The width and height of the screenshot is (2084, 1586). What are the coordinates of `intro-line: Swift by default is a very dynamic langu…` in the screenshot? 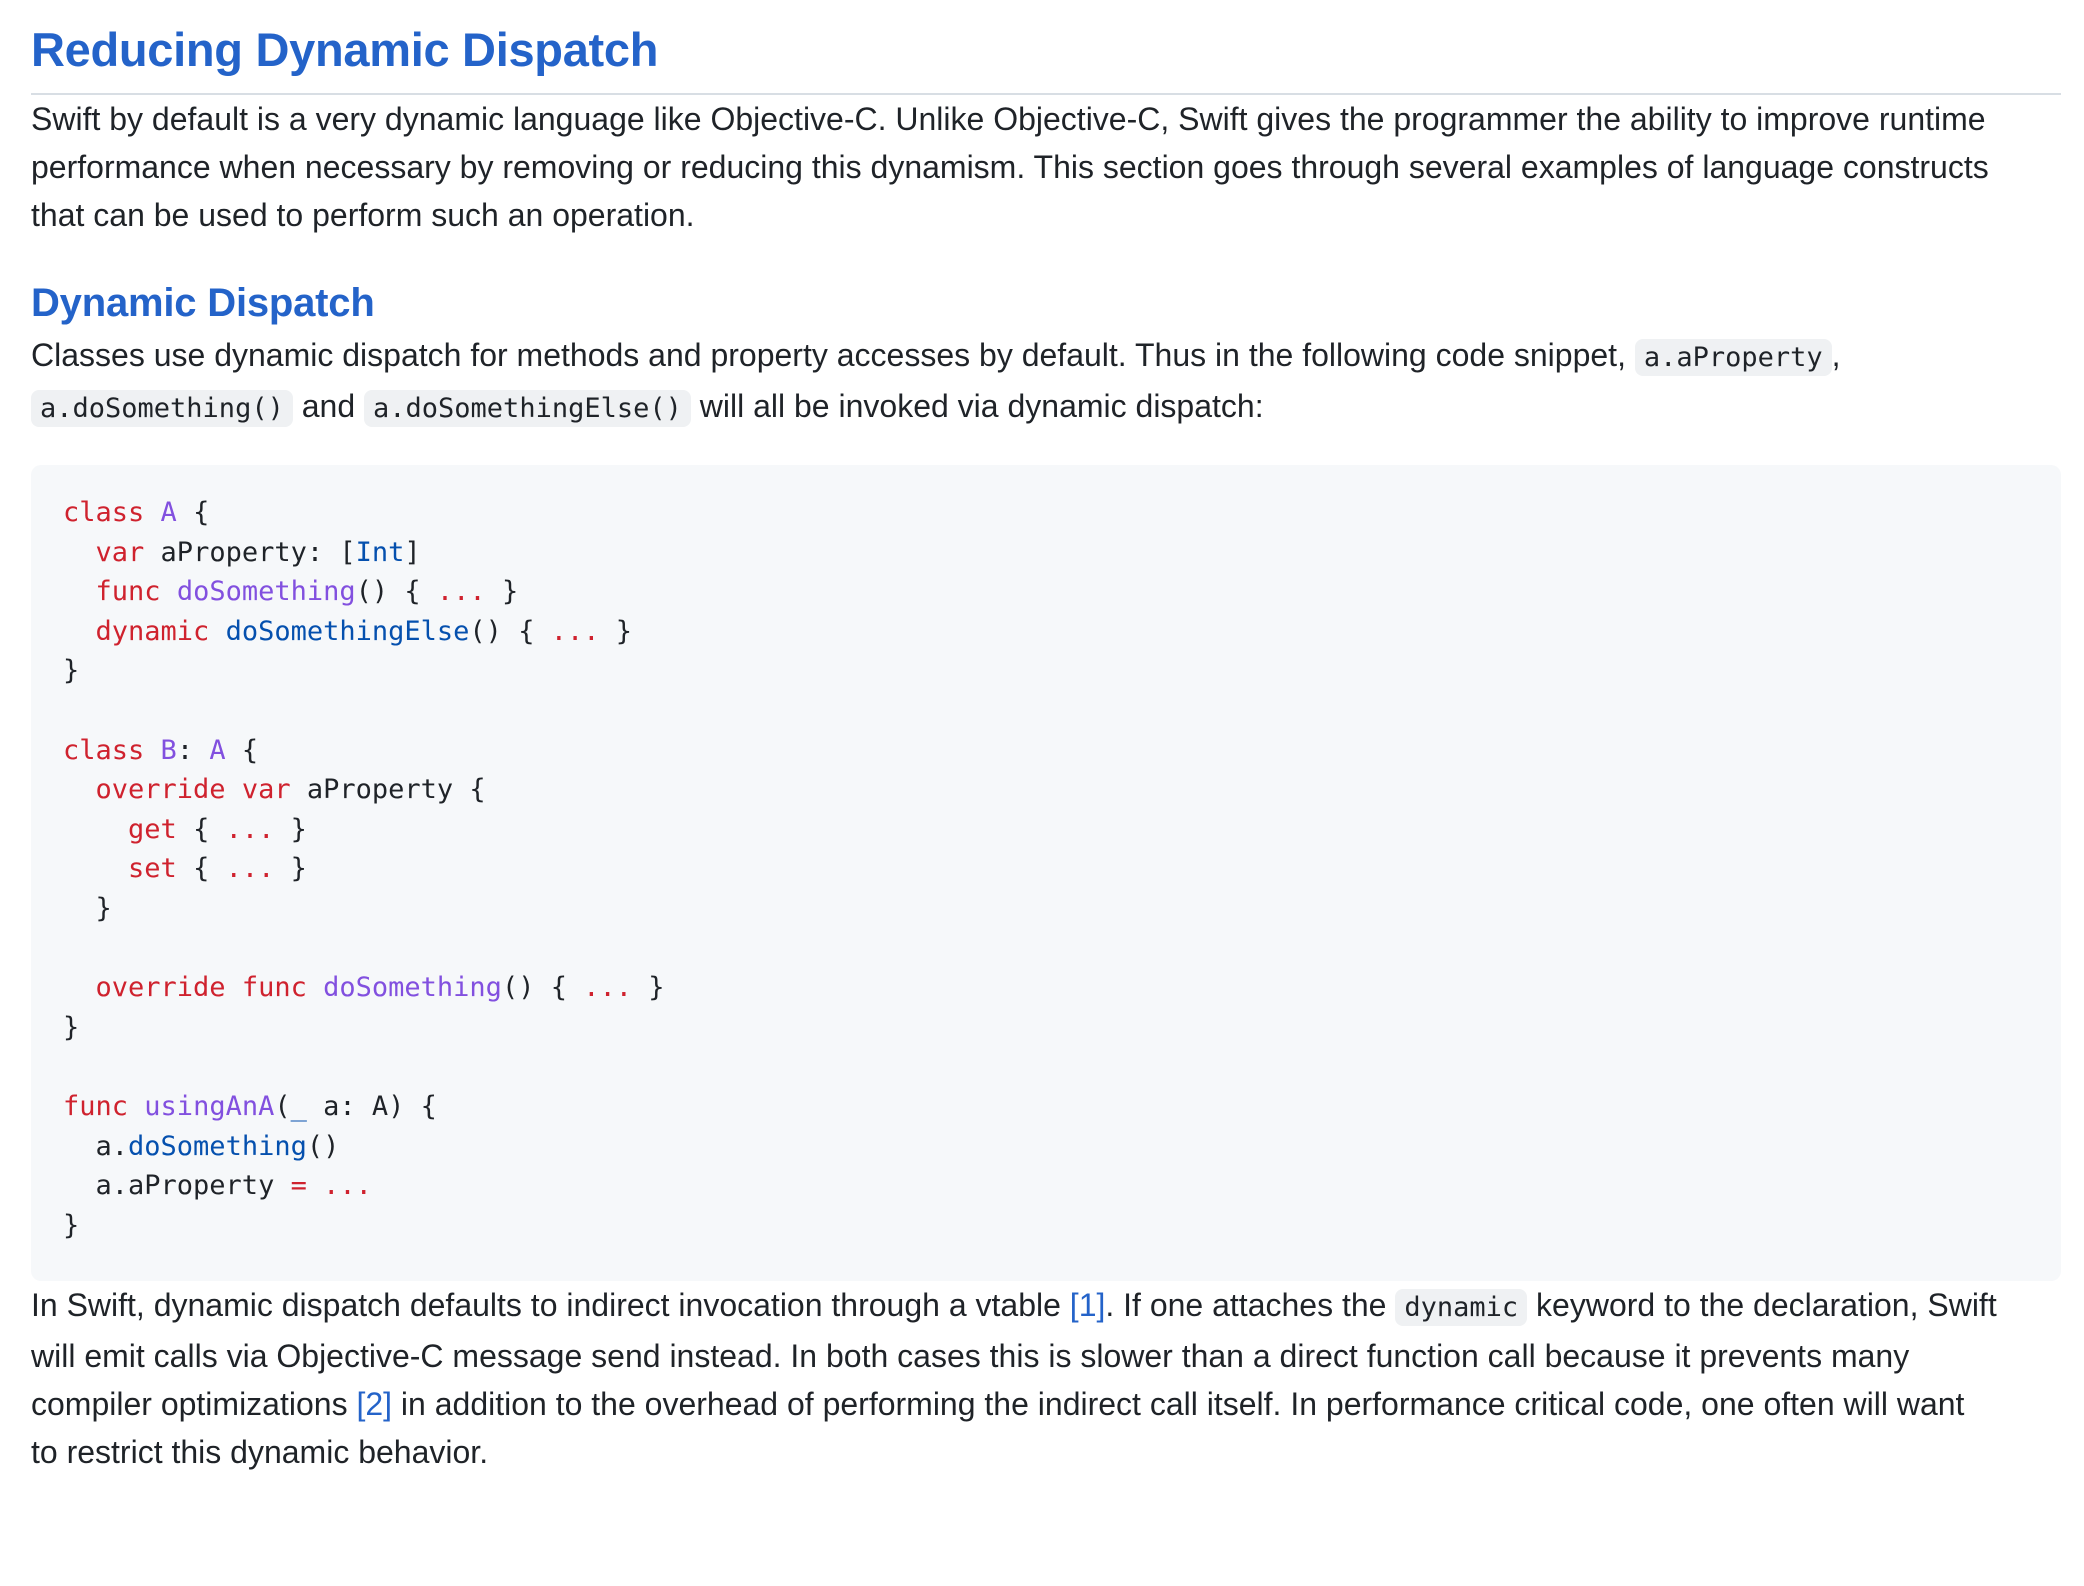 It's located at (1008, 119).